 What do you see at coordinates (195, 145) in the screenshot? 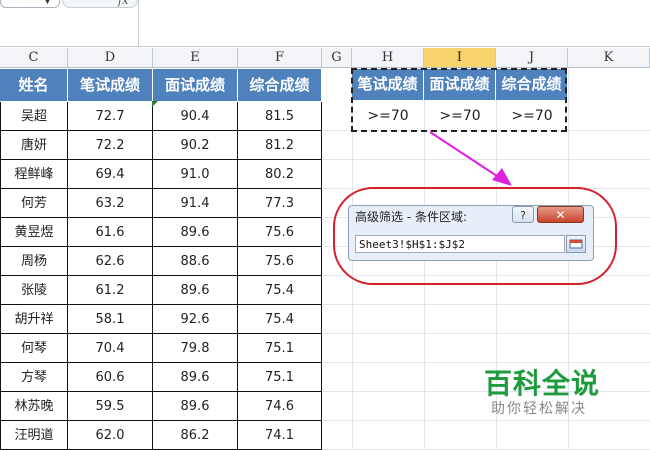
I see `table-cell: 90.2` at bounding box center [195, 145].